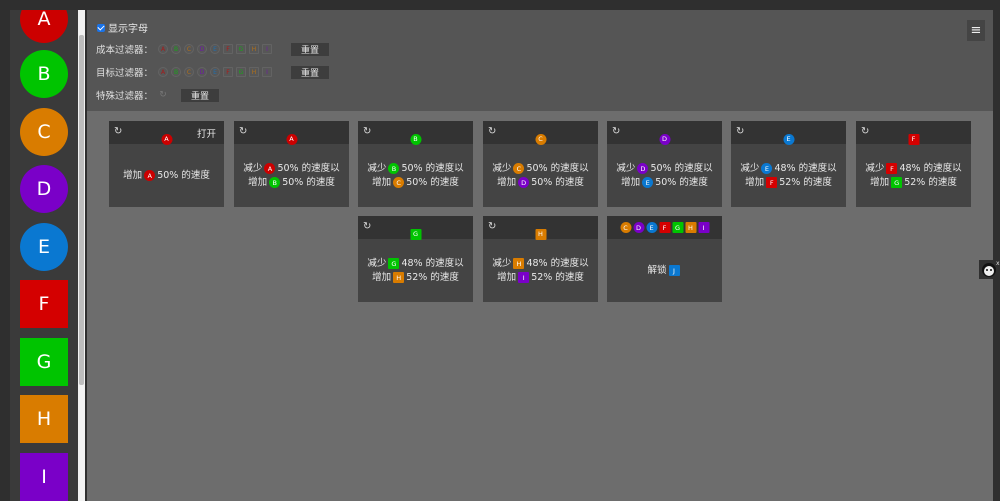 The width and height of the screenshot is (1000, 501). Describe the element at coordinates (540, 135) in the screenshot. I see `card-cost-badges: C` at that location.